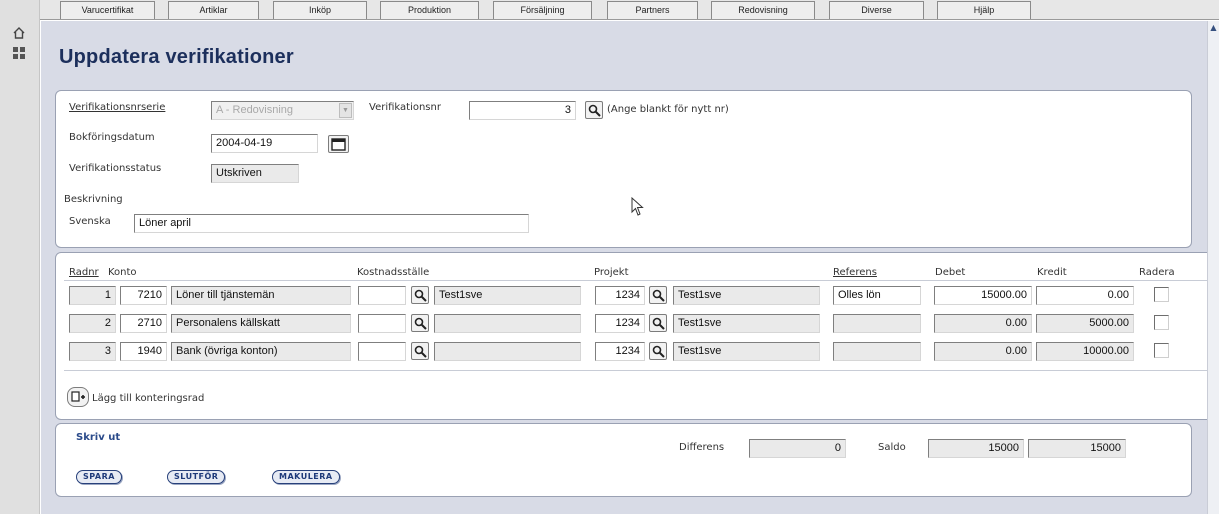 Image resolution: width=1219 pixels, height=514 pixels. I want to click on description-label: Beskrivning, so click(93, 199).